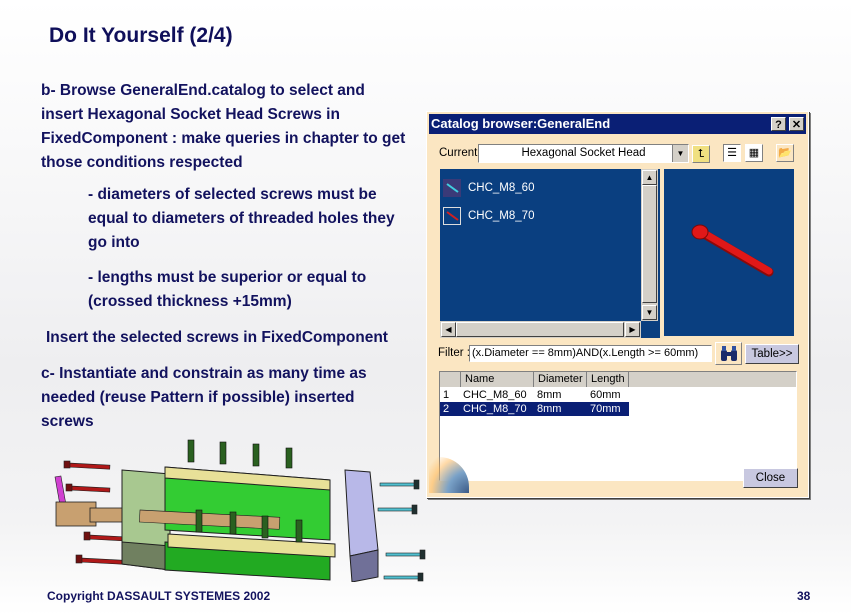 This screenshot has width=851, height=615. I want to click on binoculars-icon, so click(728, 353).